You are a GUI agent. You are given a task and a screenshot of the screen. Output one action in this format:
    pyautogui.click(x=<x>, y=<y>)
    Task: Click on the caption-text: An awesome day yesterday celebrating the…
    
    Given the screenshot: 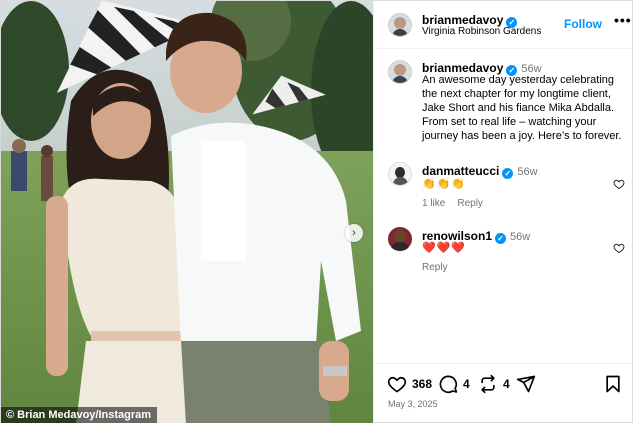 What is the action you would take?
    pyautogui.click(x=522, y=108)
    